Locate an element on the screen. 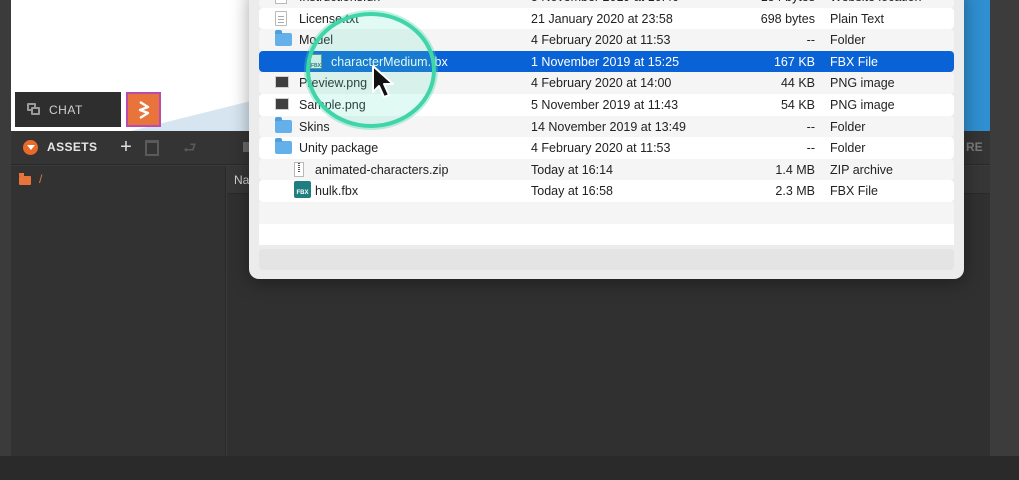 The height and width of the screenshot is (480, 1019). assets-title: ASSETS is located at coordinates (72, 147).